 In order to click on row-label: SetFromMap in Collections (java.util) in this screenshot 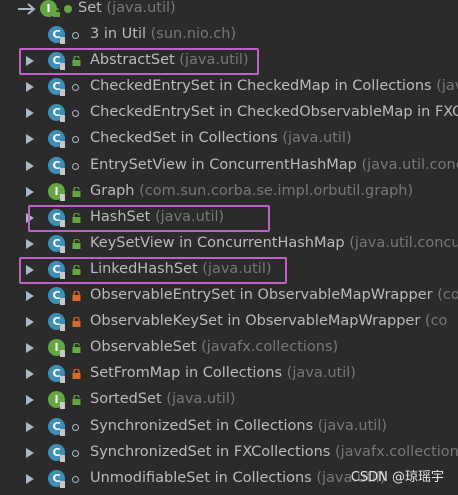, I will do `click(223, 373)`.